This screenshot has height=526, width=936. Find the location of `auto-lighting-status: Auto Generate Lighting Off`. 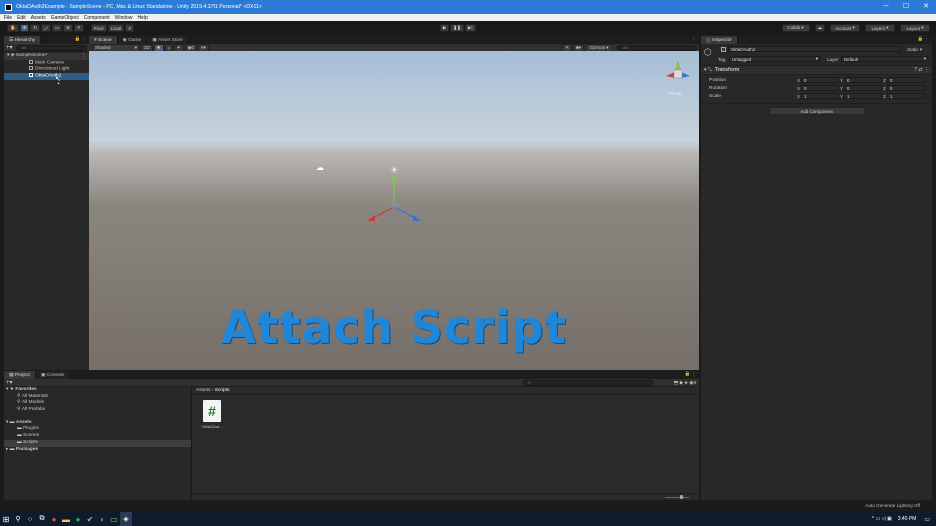

auto-lighting-status: Auto Generate Lighting Off is located at coordinates (892, 505).